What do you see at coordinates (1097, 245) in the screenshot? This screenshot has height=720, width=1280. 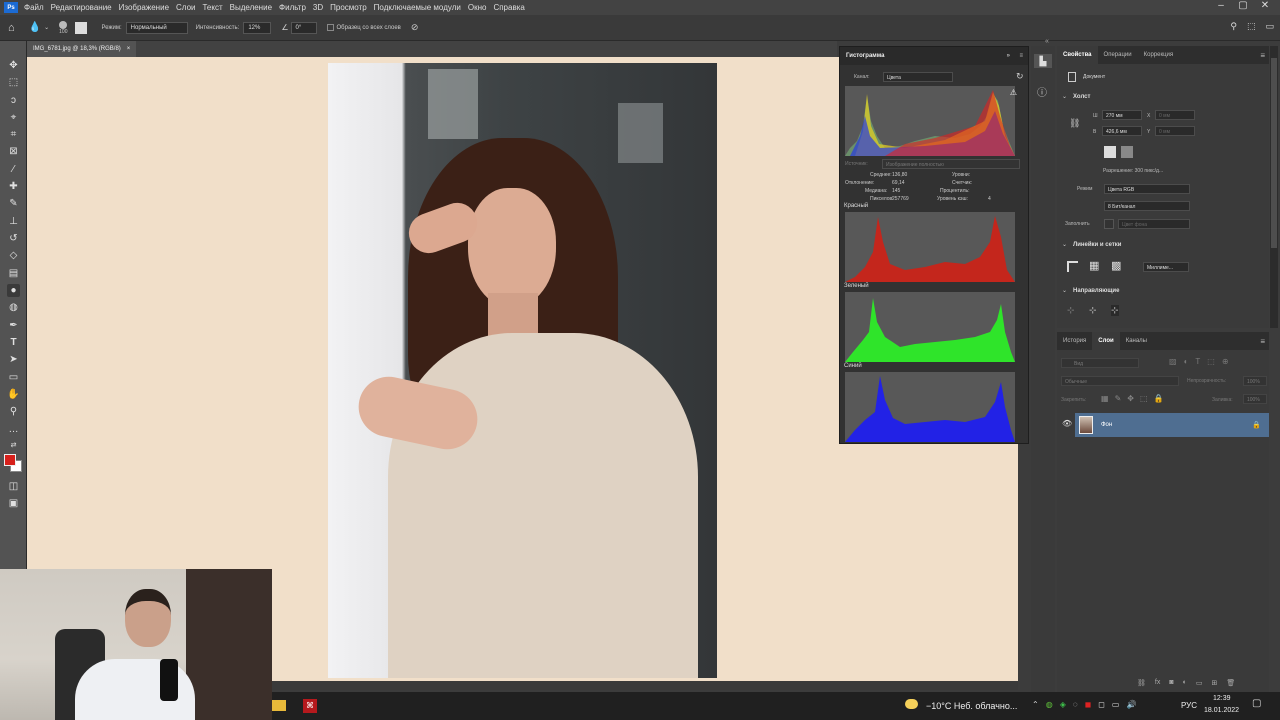 I see `rulers-grids-section-title: Линейки и сетки` at bounding box center [1097, 245].